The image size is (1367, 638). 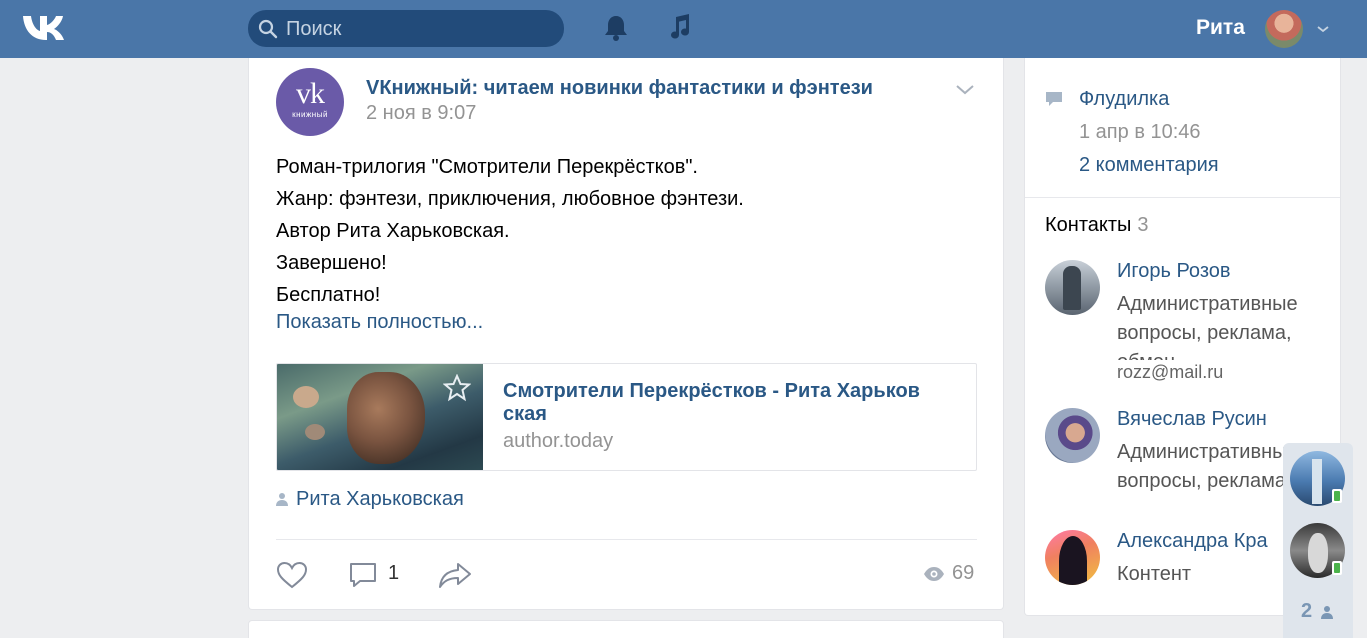 I want to click on comment-count: 1, so click(x=393, y=573).